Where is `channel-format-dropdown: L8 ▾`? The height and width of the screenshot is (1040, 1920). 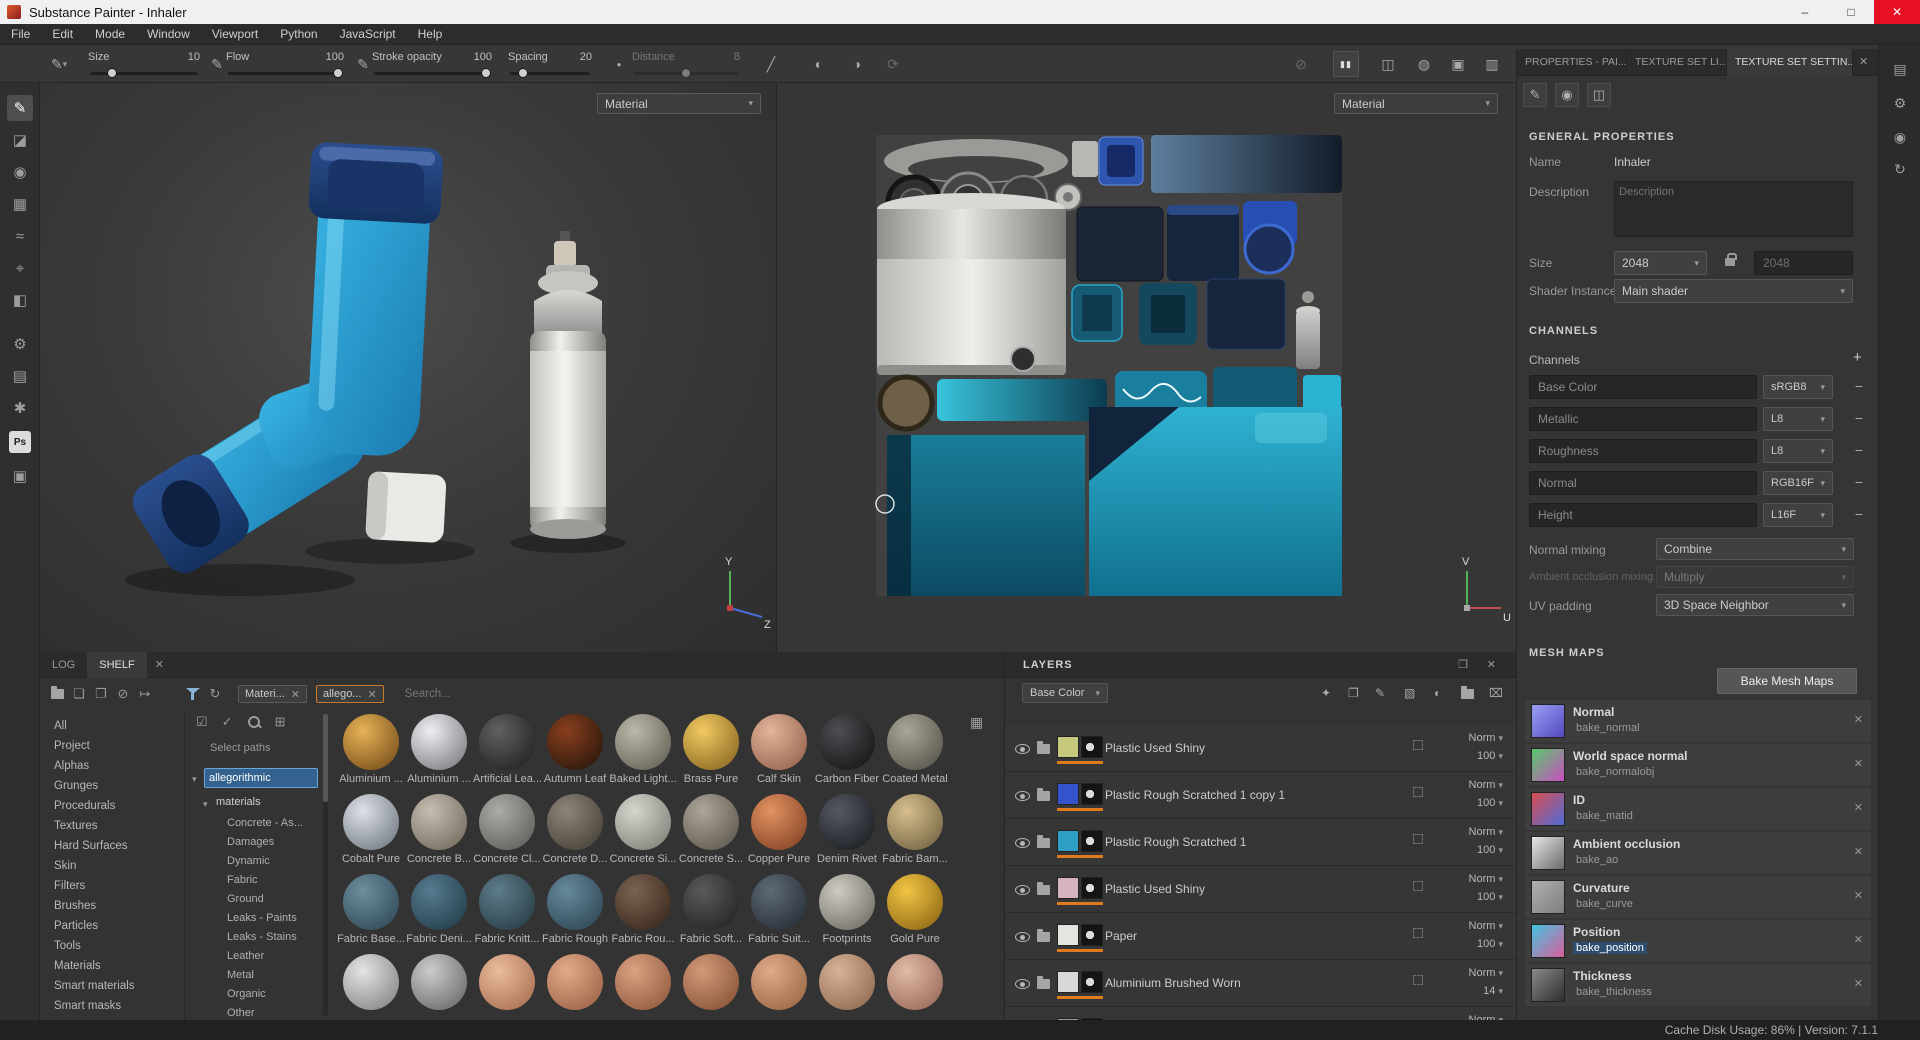
channel-format-dropdown: L8 ▾ is located at coordinates (1798, 419).